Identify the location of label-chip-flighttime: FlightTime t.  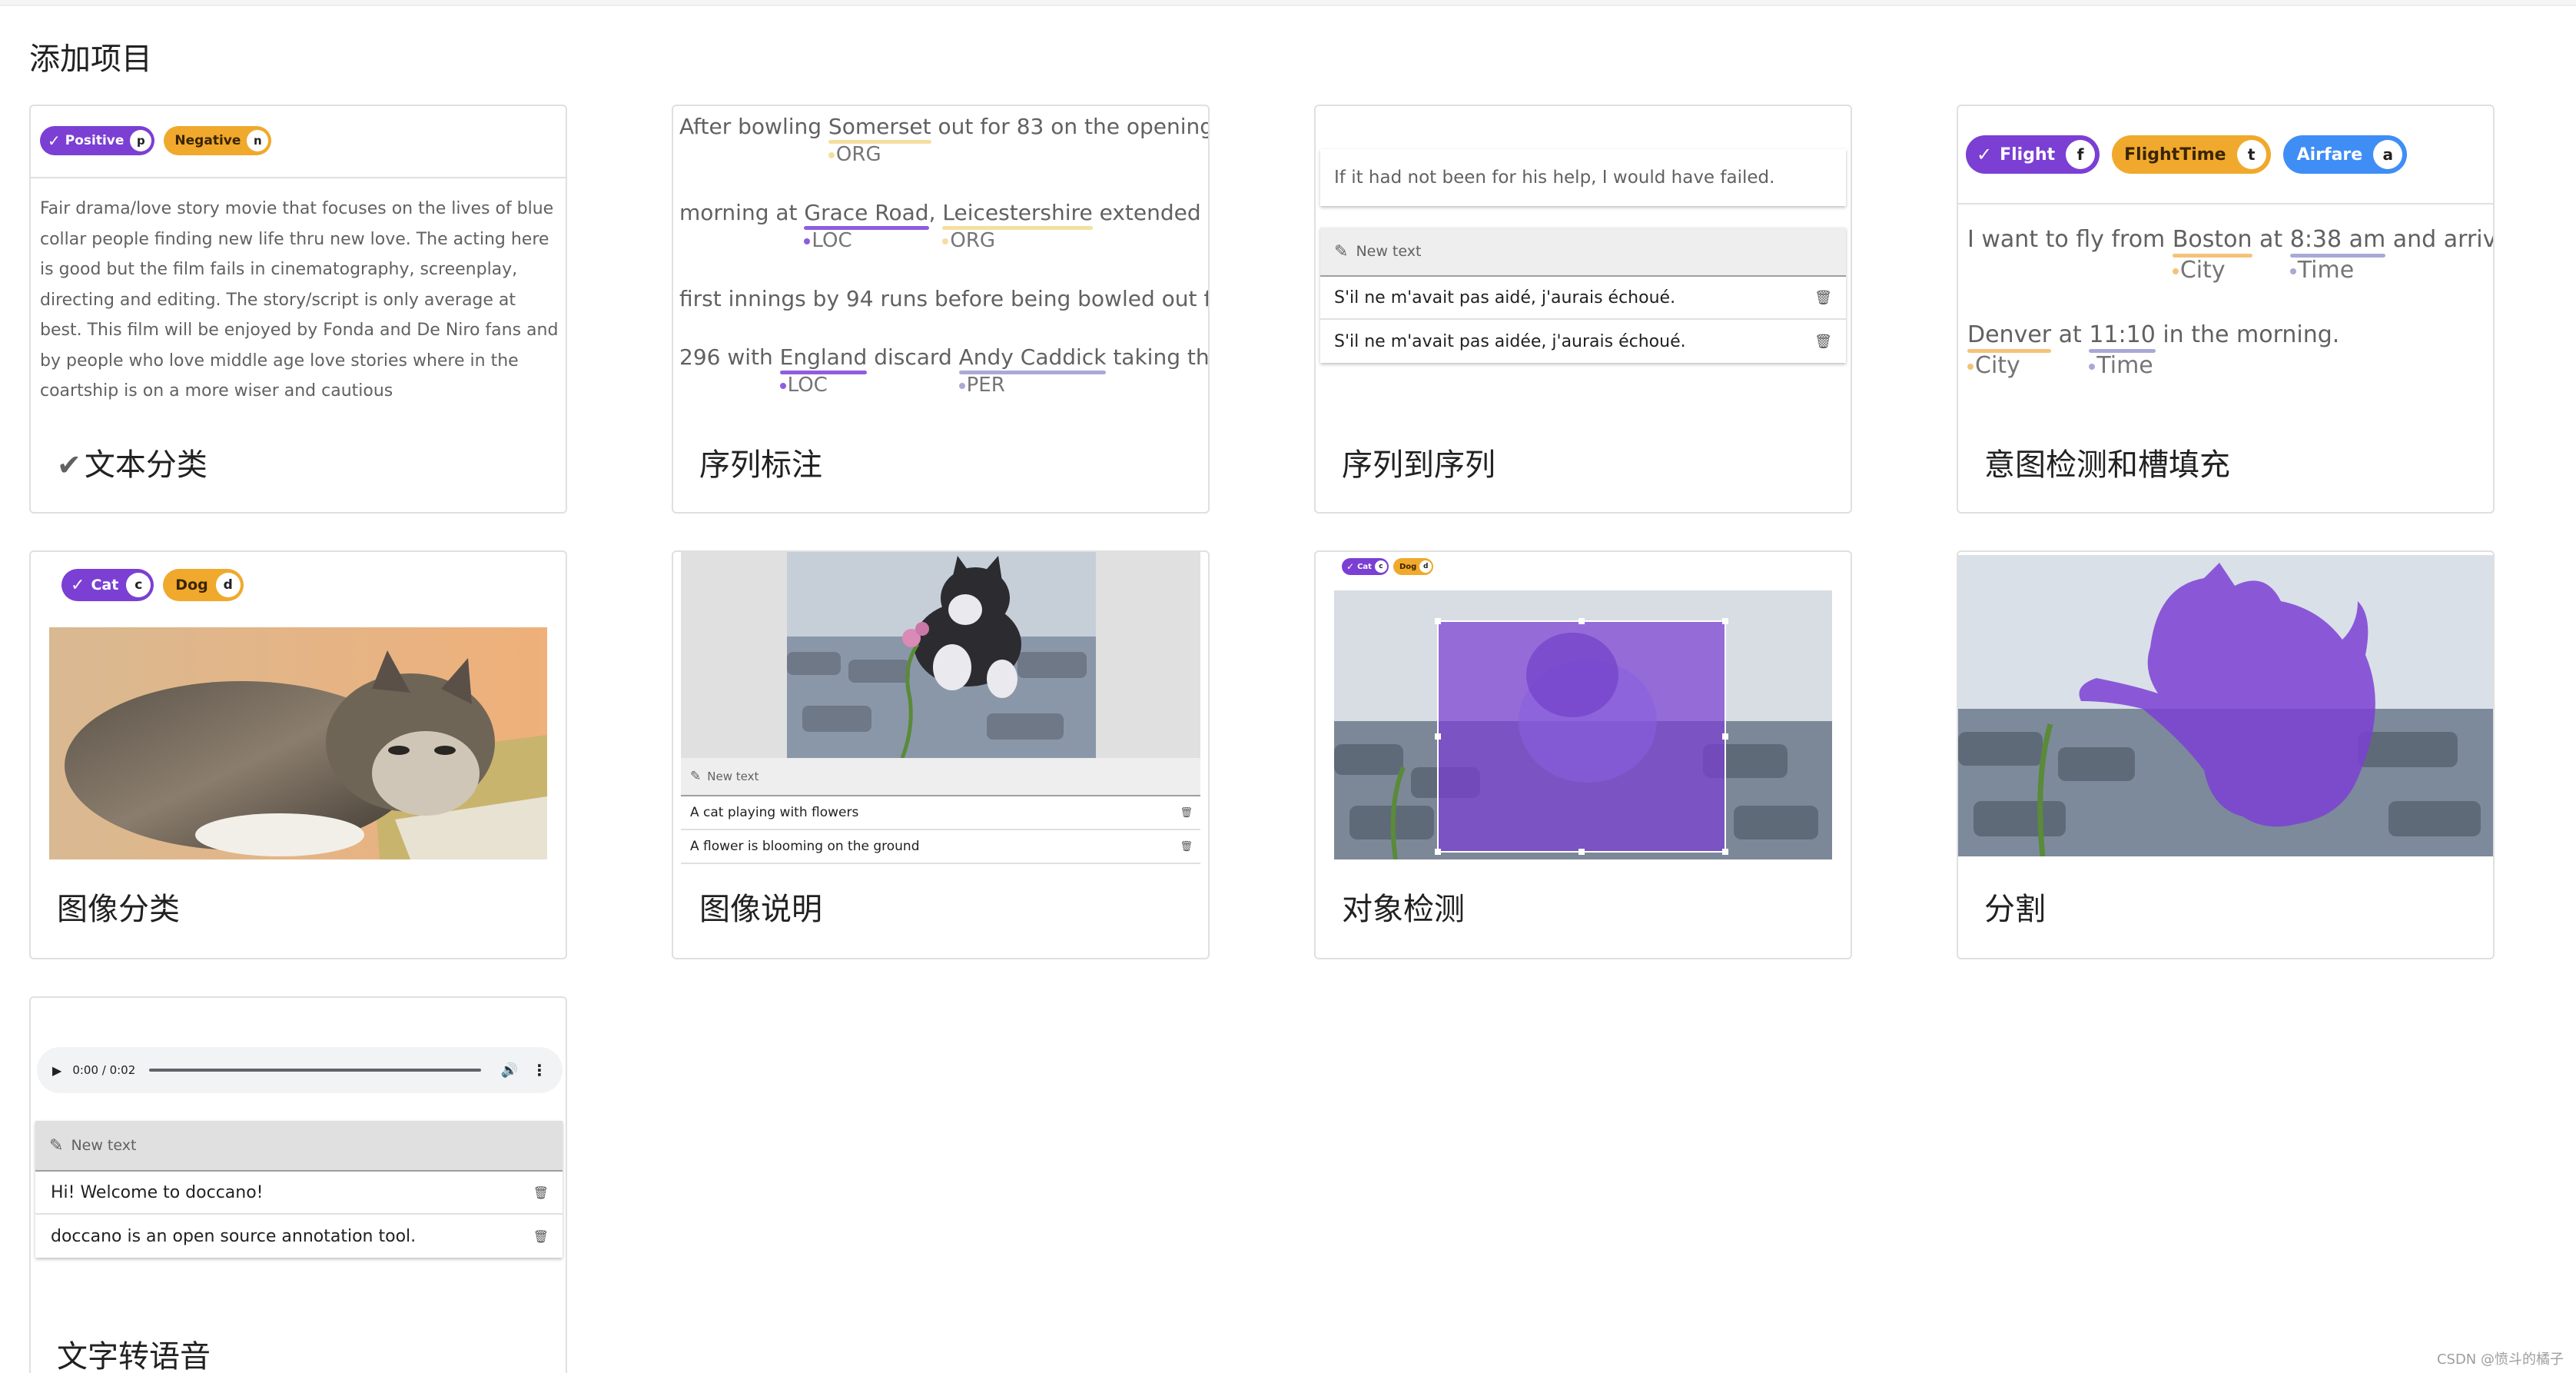
(2191, 154).